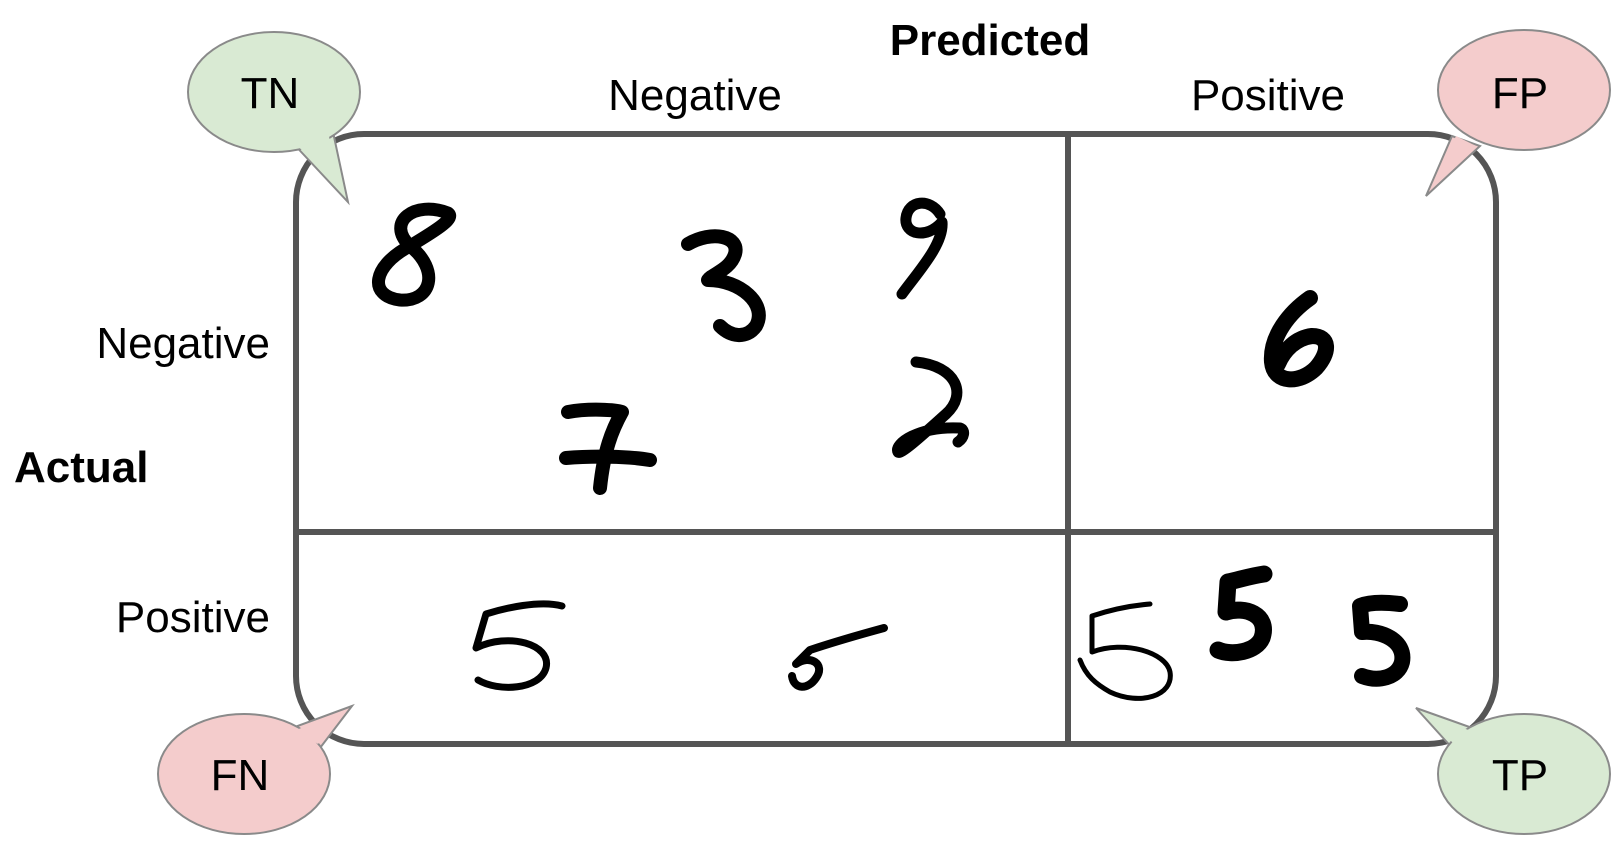 The height and width of the screenshot is (867, 1624). What do you see at coordinates (270, 93) in the screenshot?
I see `tn-label: TN` at bounding box center [270, 93].